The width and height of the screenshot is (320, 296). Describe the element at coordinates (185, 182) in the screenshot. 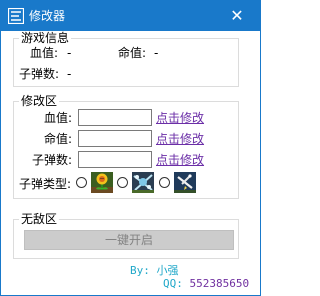

I see `starfruit-plant-icon` at that location.